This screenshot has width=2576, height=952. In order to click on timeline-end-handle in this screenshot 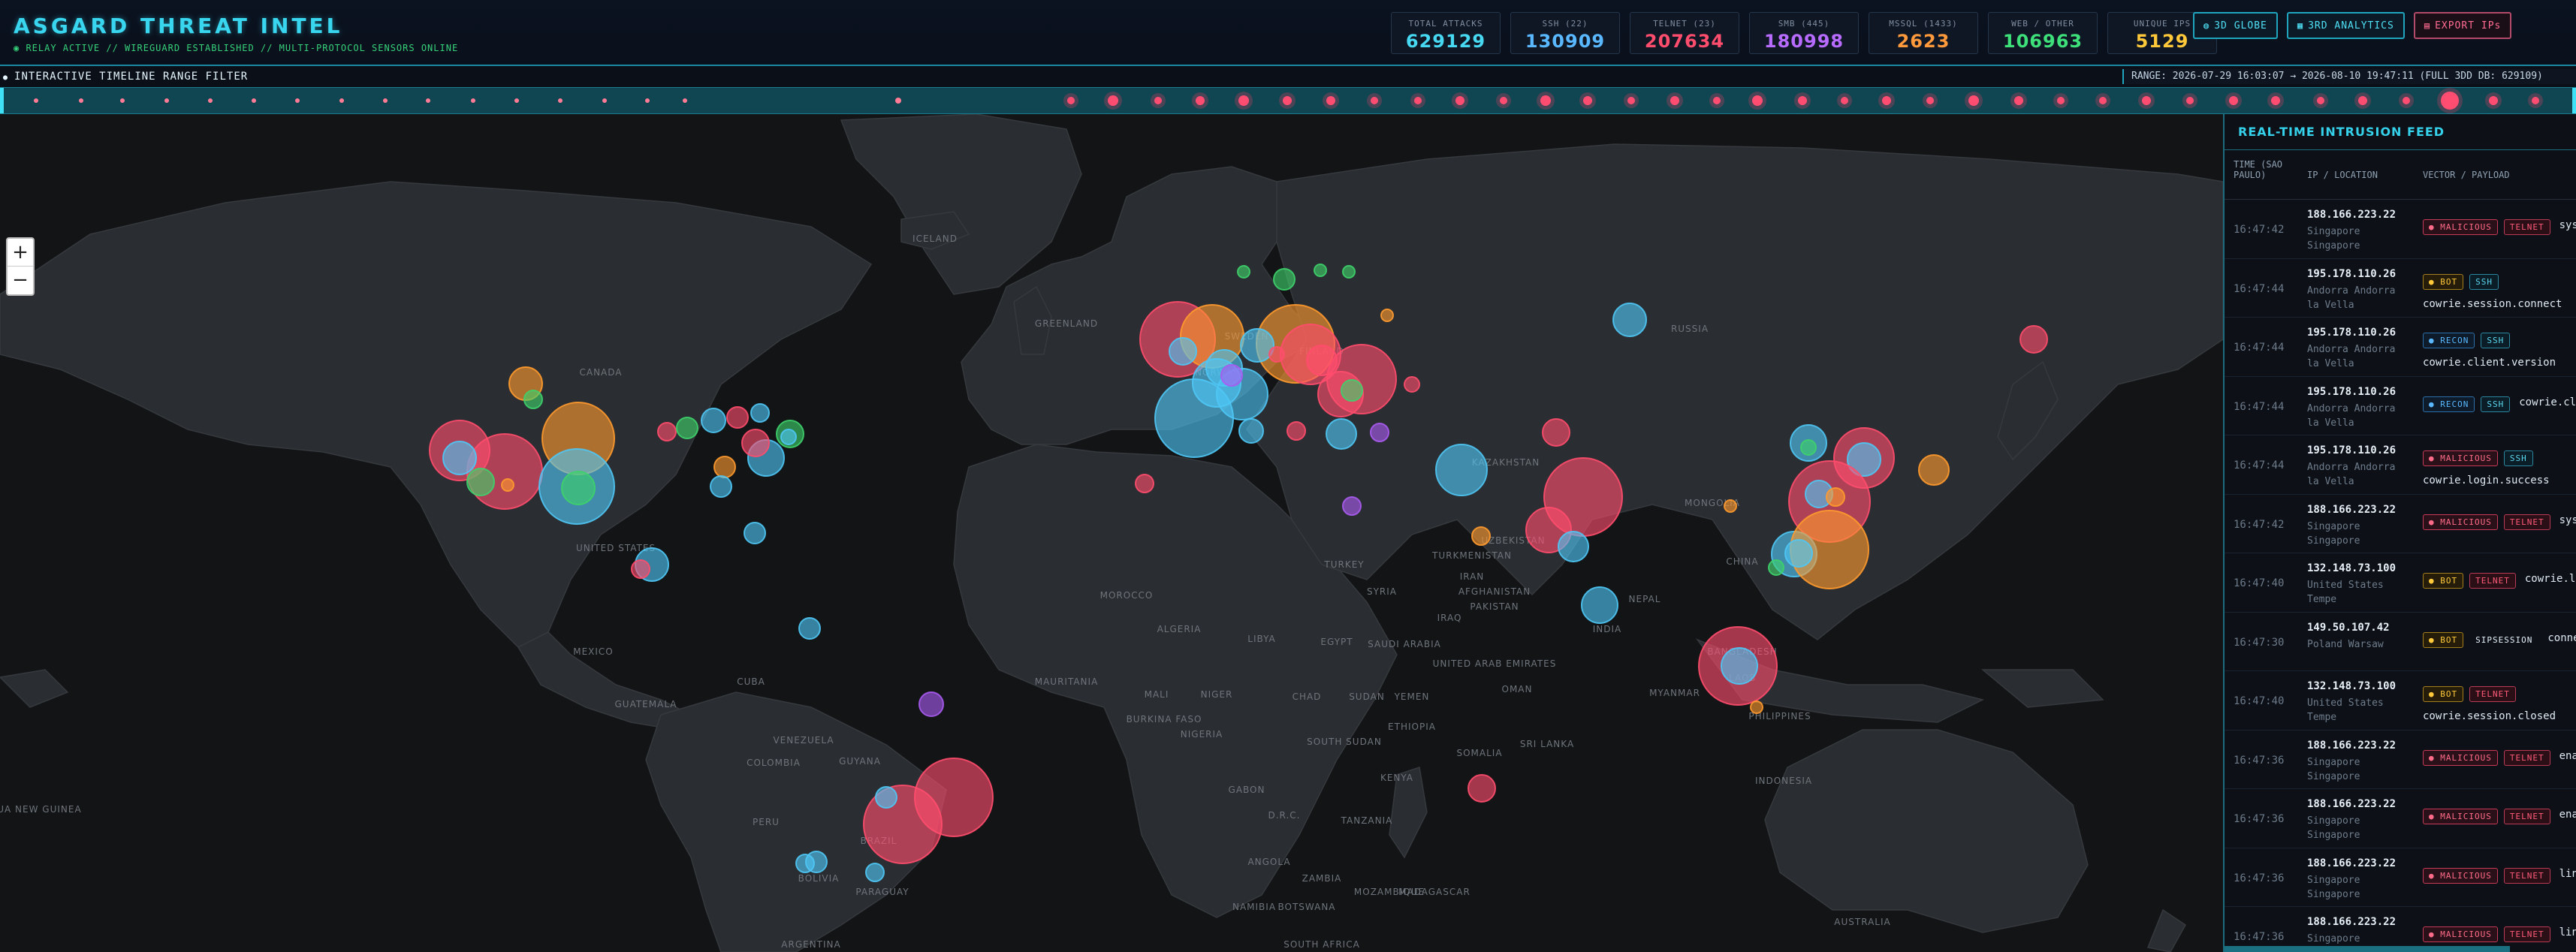, I will do `click(2574, 100)`.